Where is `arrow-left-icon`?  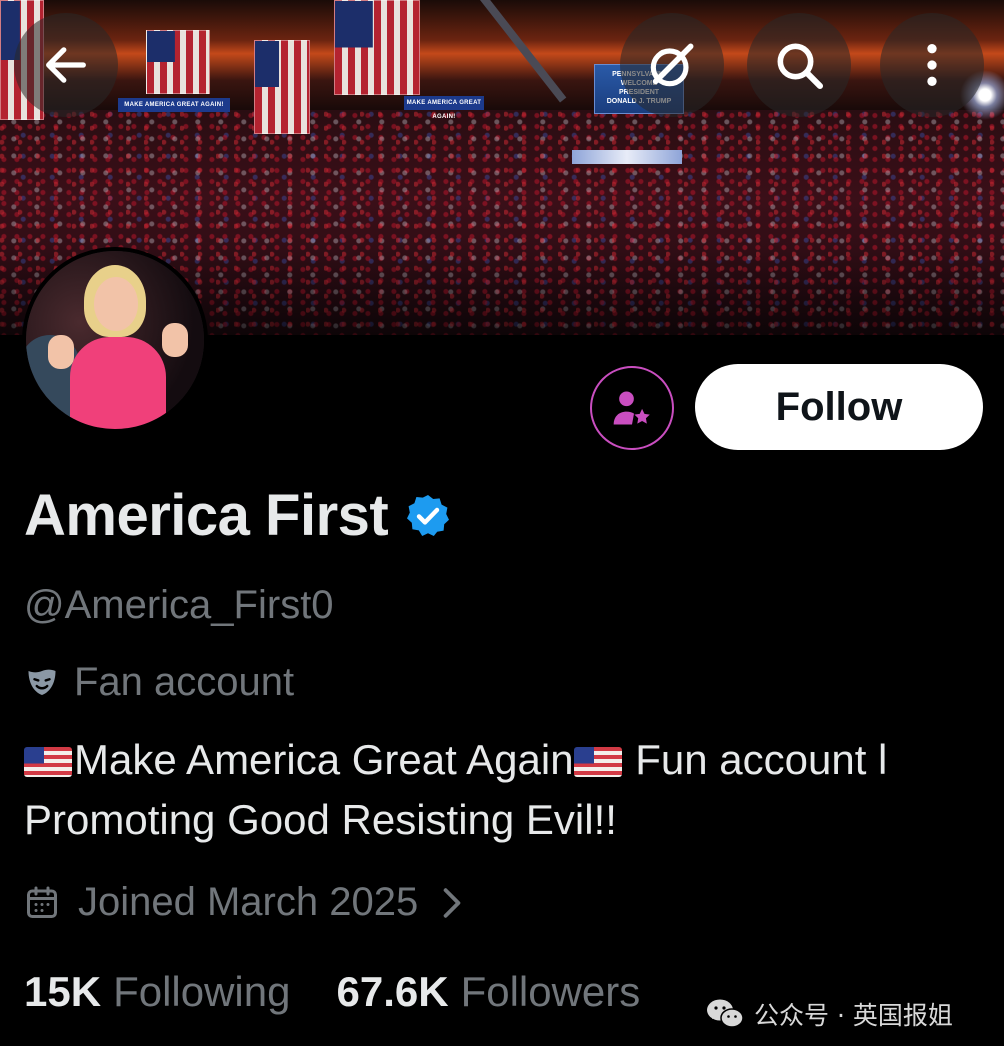
arrow-left-icon is located at coordinates (66, 65).